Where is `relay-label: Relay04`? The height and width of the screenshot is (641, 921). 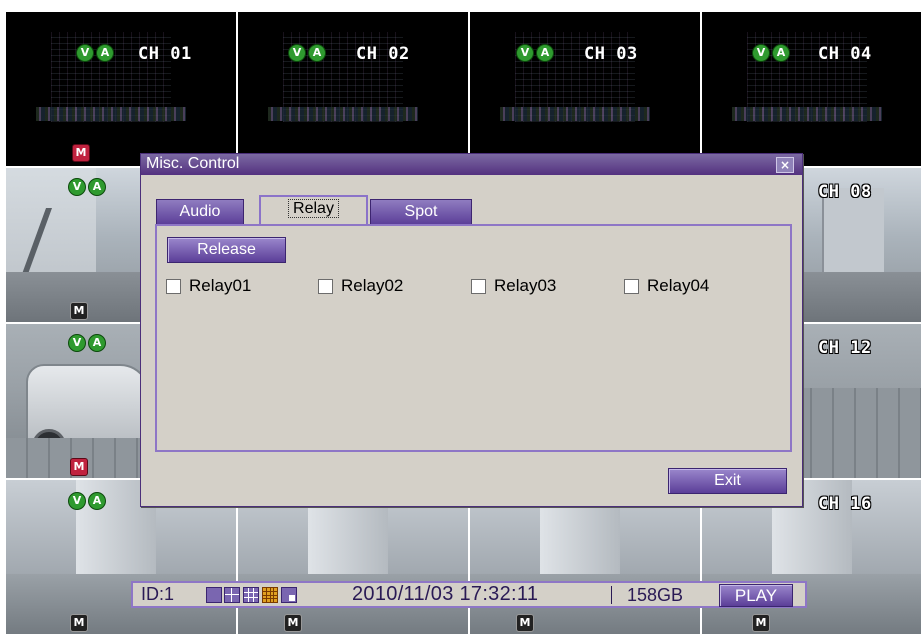
relay-label: Relay04 is located at coordinates (678, 285).